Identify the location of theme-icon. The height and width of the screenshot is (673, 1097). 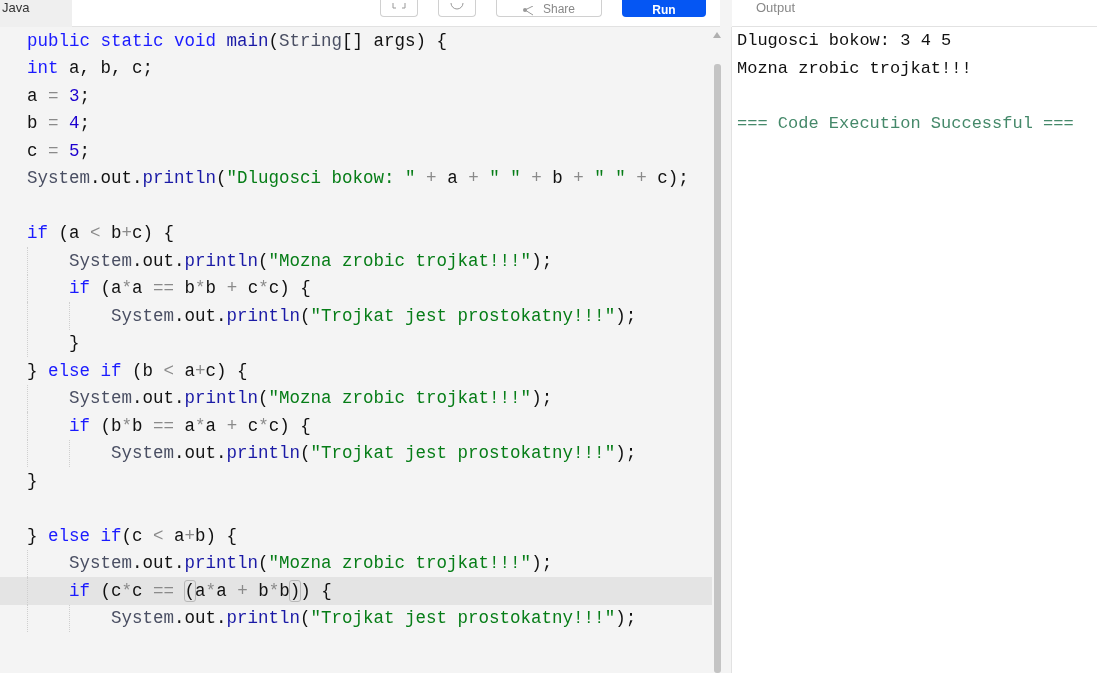
(457, 8).